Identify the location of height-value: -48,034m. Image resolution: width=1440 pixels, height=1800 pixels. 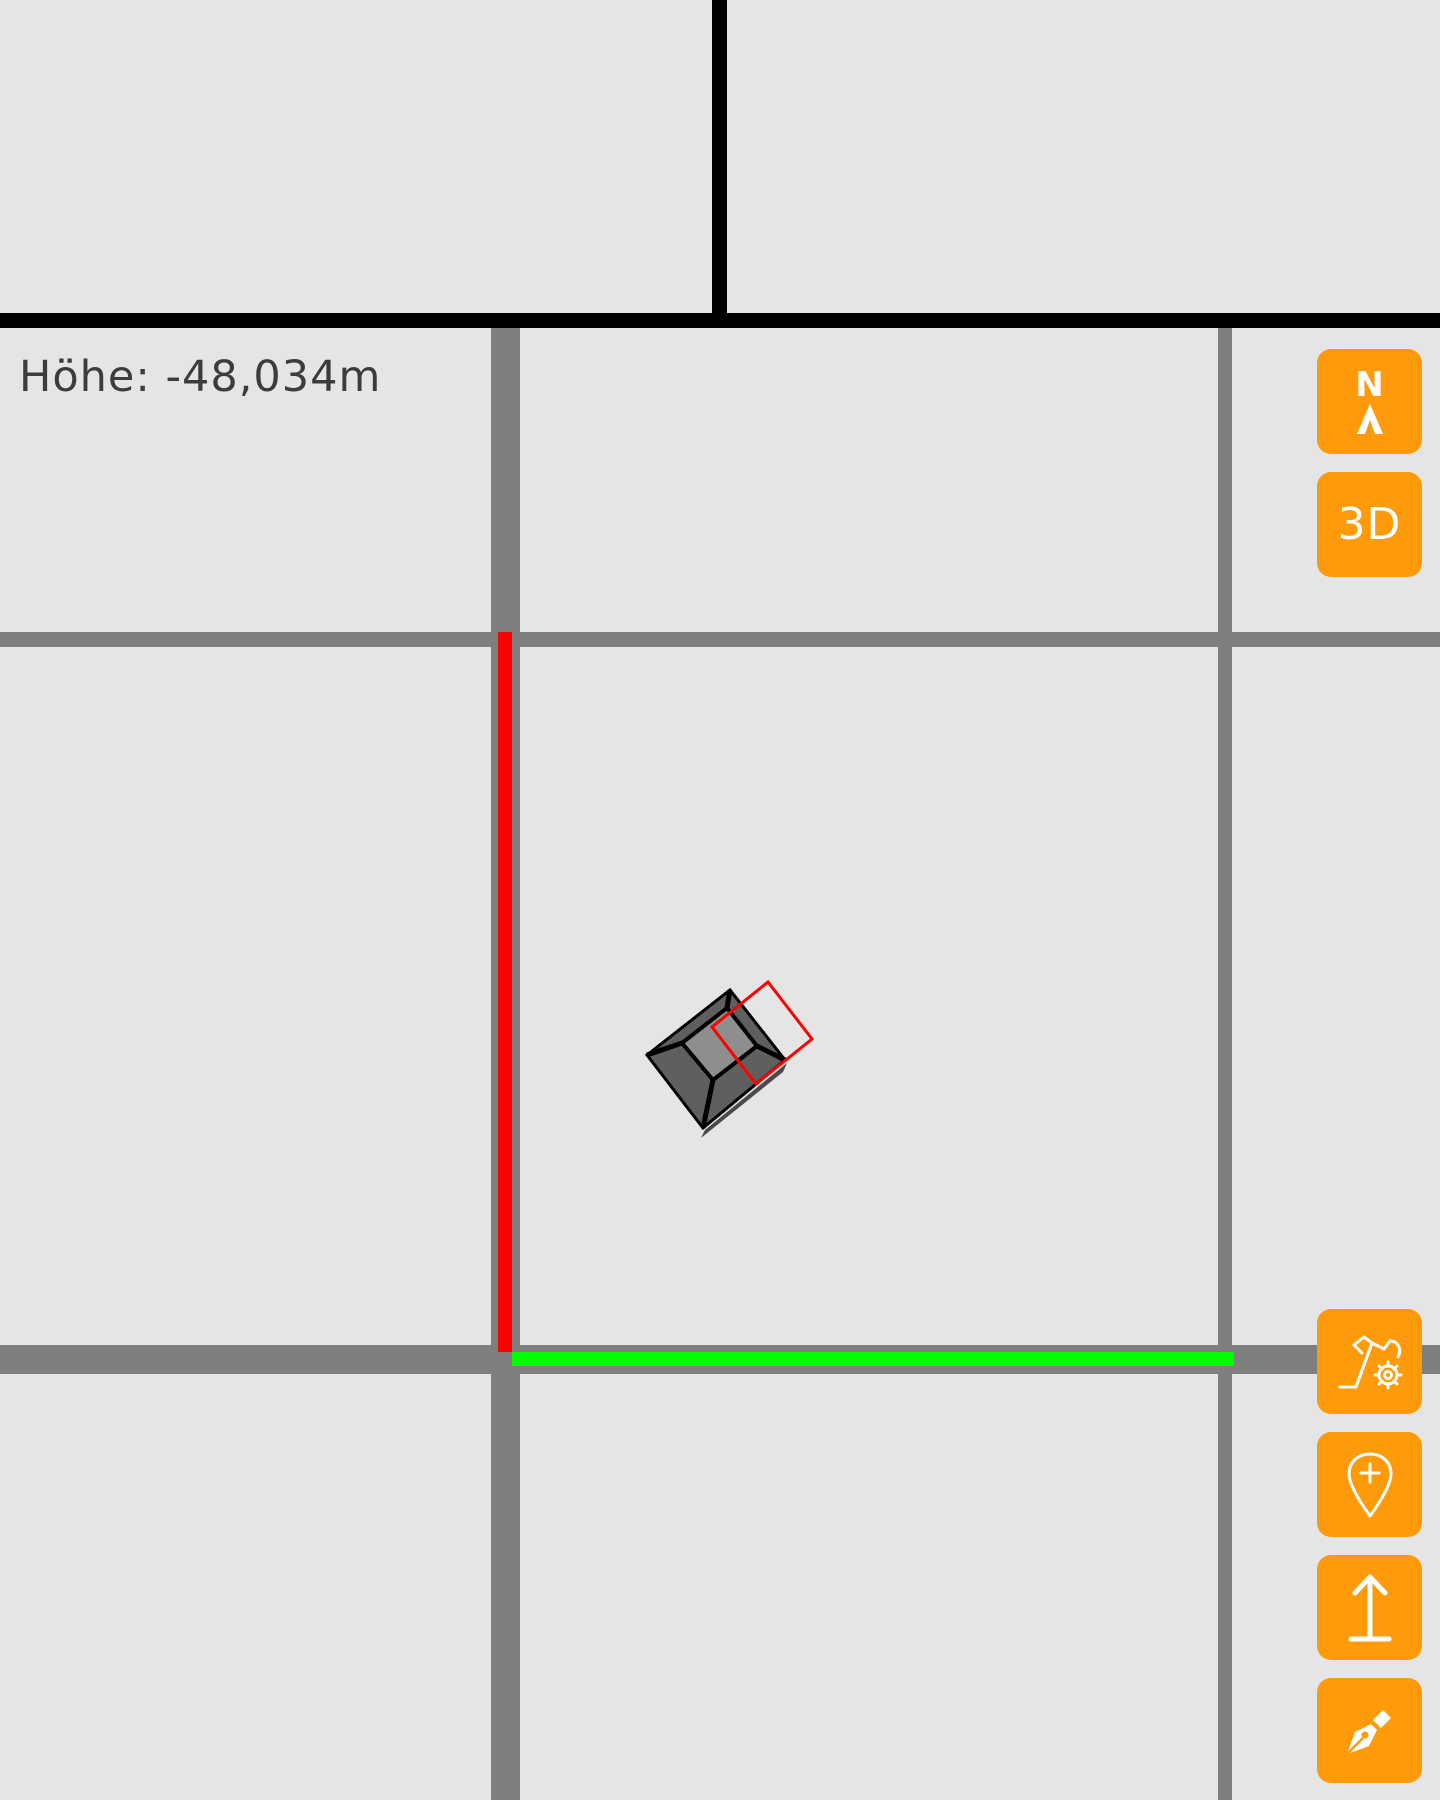
(273, 377).